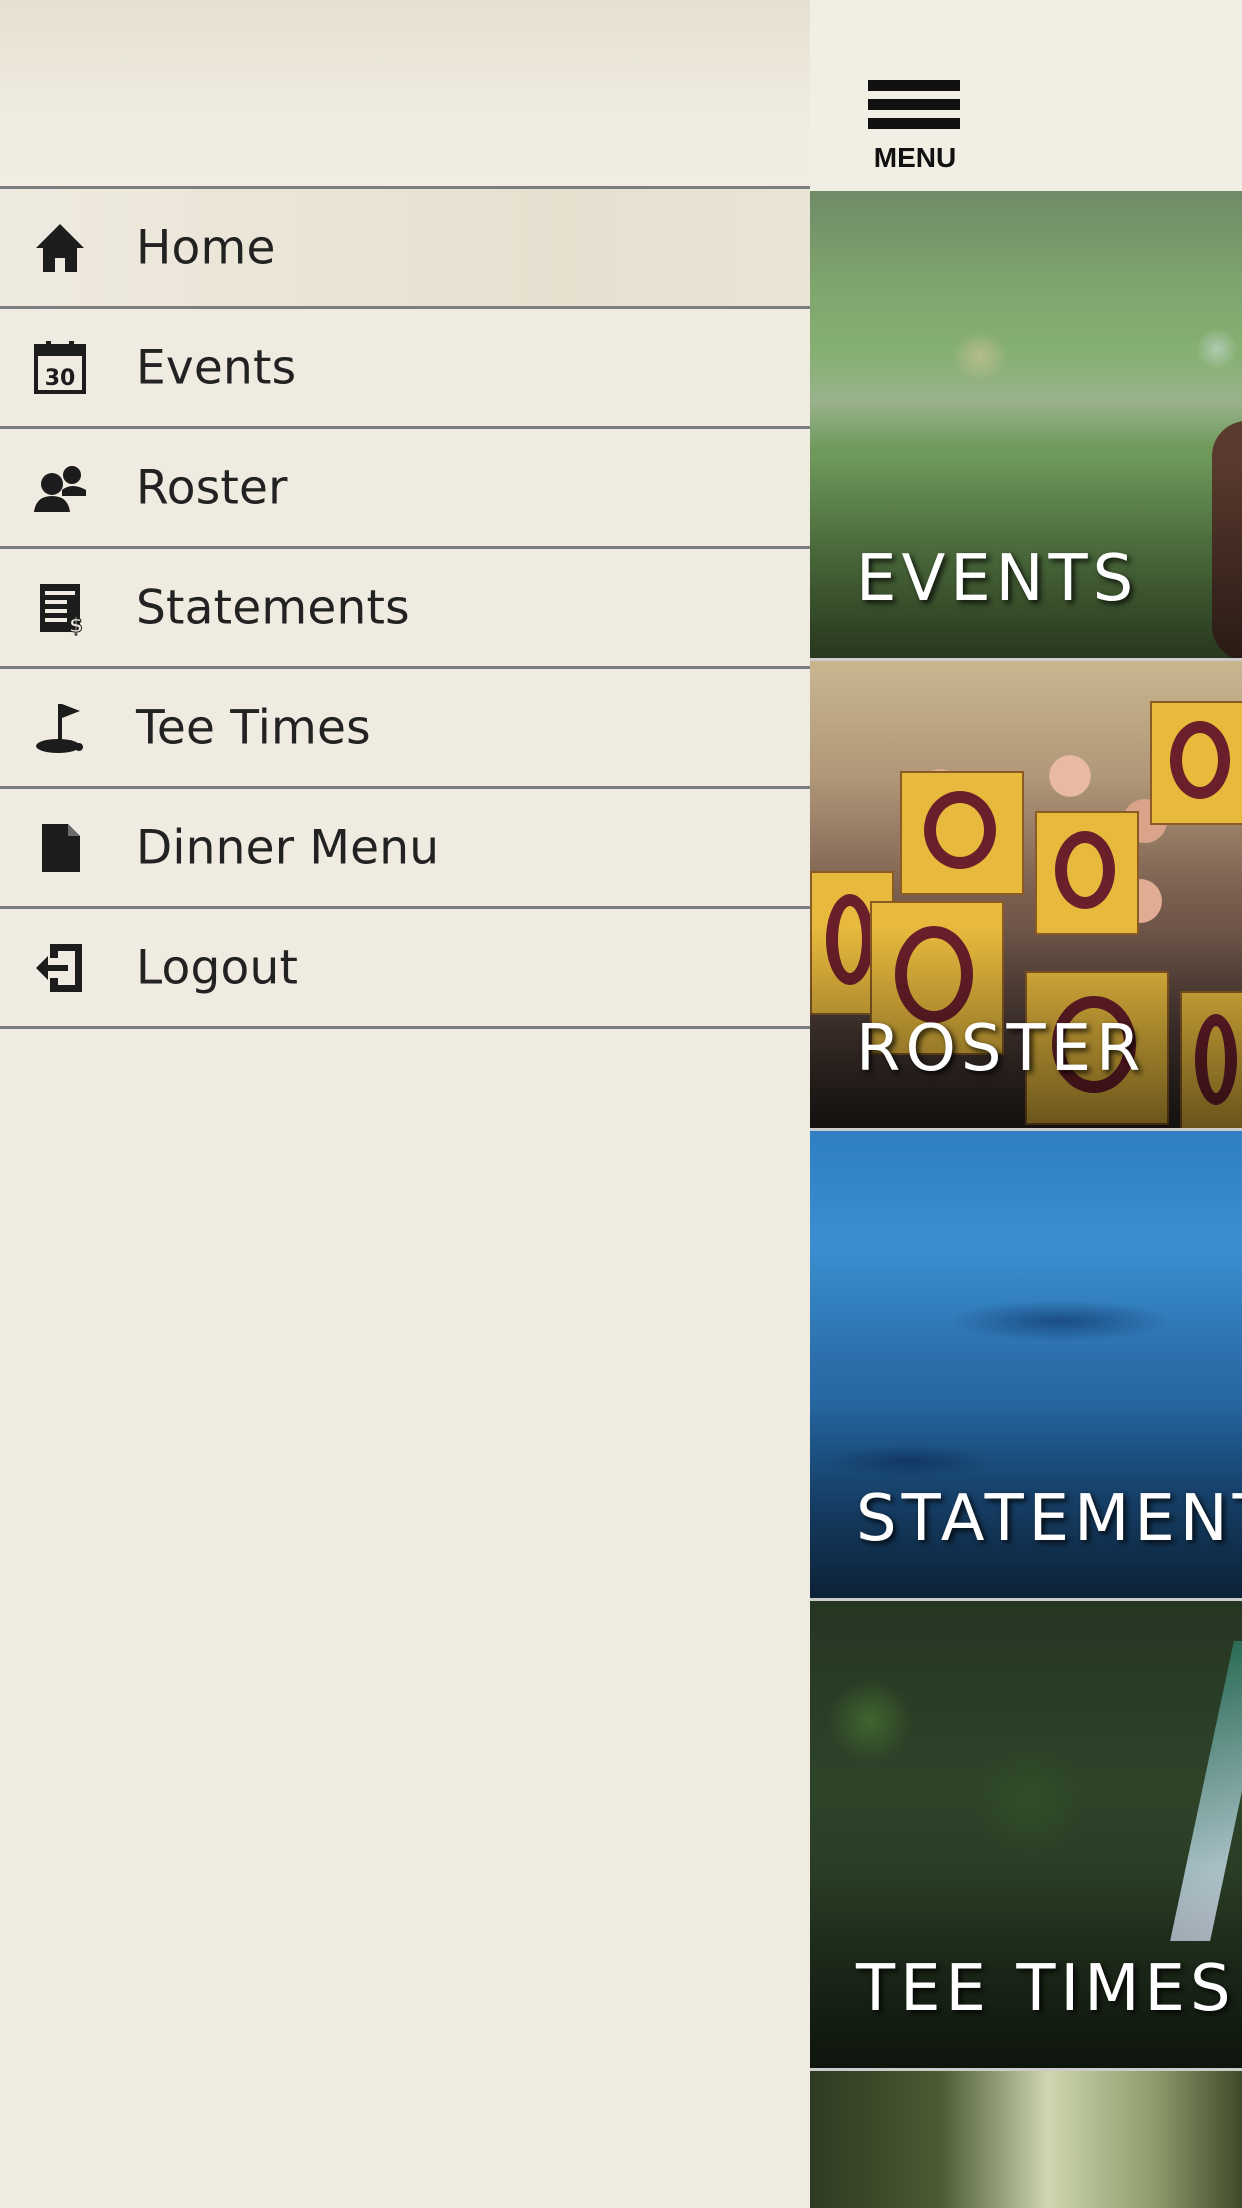  Describe the element at coordinates (60, 848) in the screenshot. I see `document-icon` at that location.